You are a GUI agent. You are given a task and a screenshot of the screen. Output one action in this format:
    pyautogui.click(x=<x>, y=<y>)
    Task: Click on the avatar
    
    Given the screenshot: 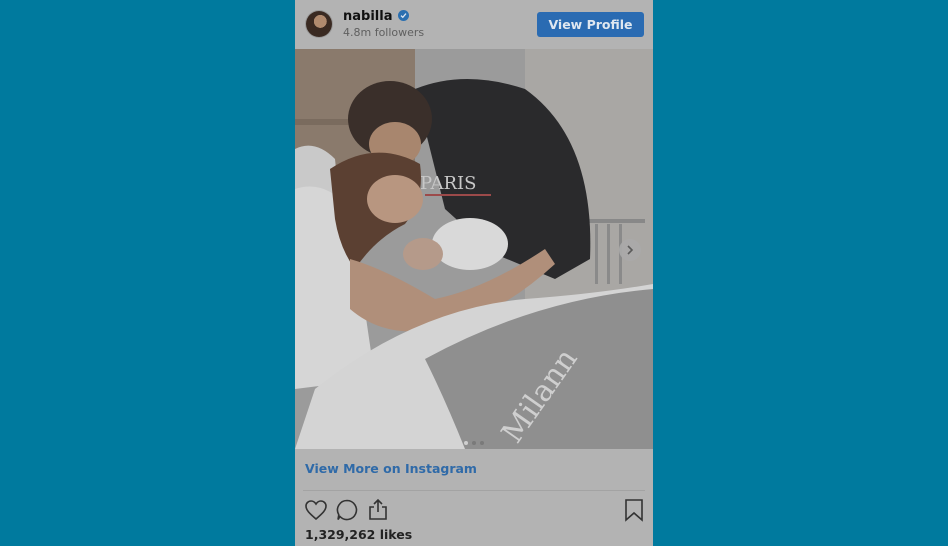 What is the action you would take?
    pyautogui.click(x=319, y=24)
    